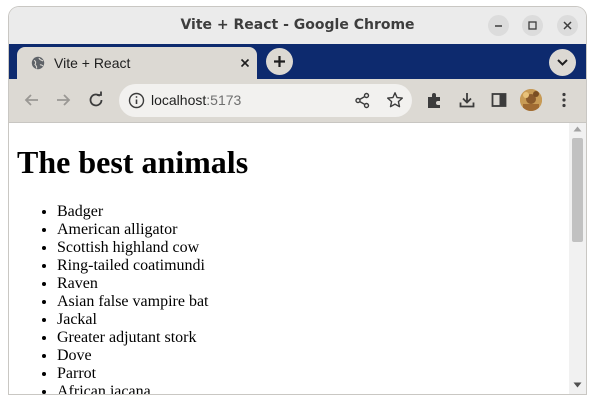 The width and height of the screenshot is (595, 404). What do you see at coordinates (362, 100) in the screenshot?
I see `share-icon` at bounding box center [362, 100].